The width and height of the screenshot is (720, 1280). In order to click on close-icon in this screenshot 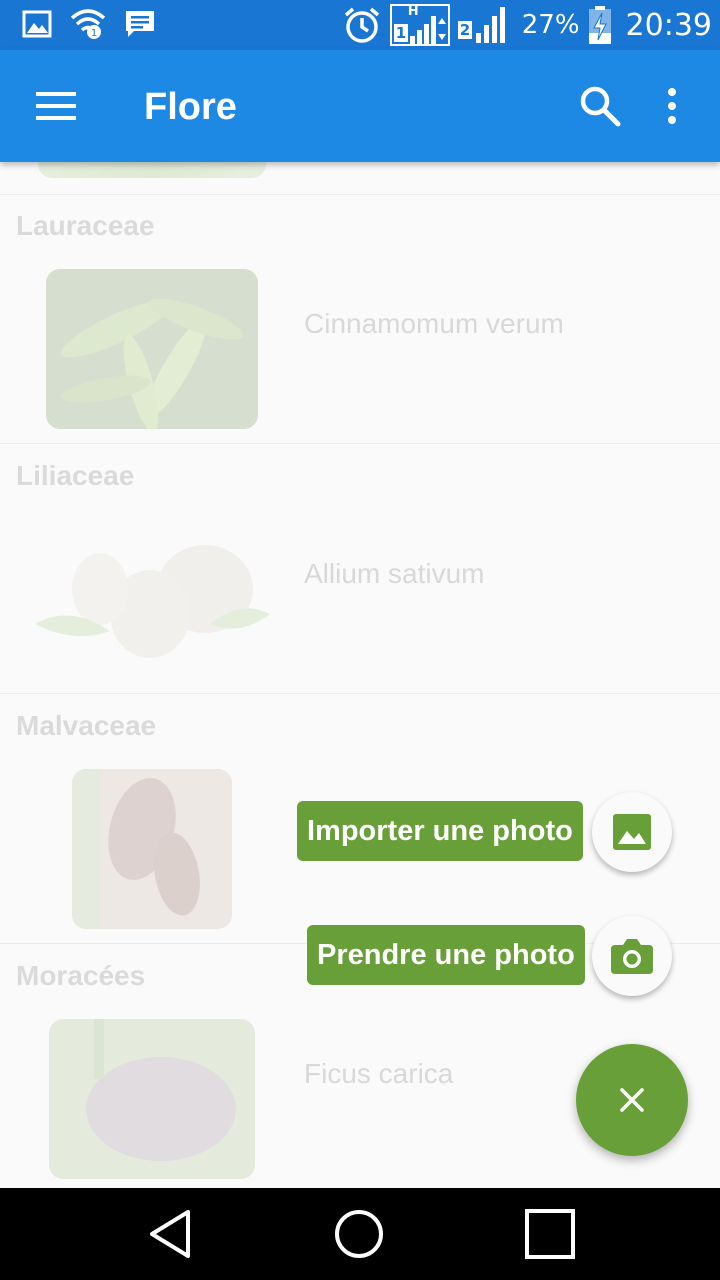, I will do `click(632, 1100)`.